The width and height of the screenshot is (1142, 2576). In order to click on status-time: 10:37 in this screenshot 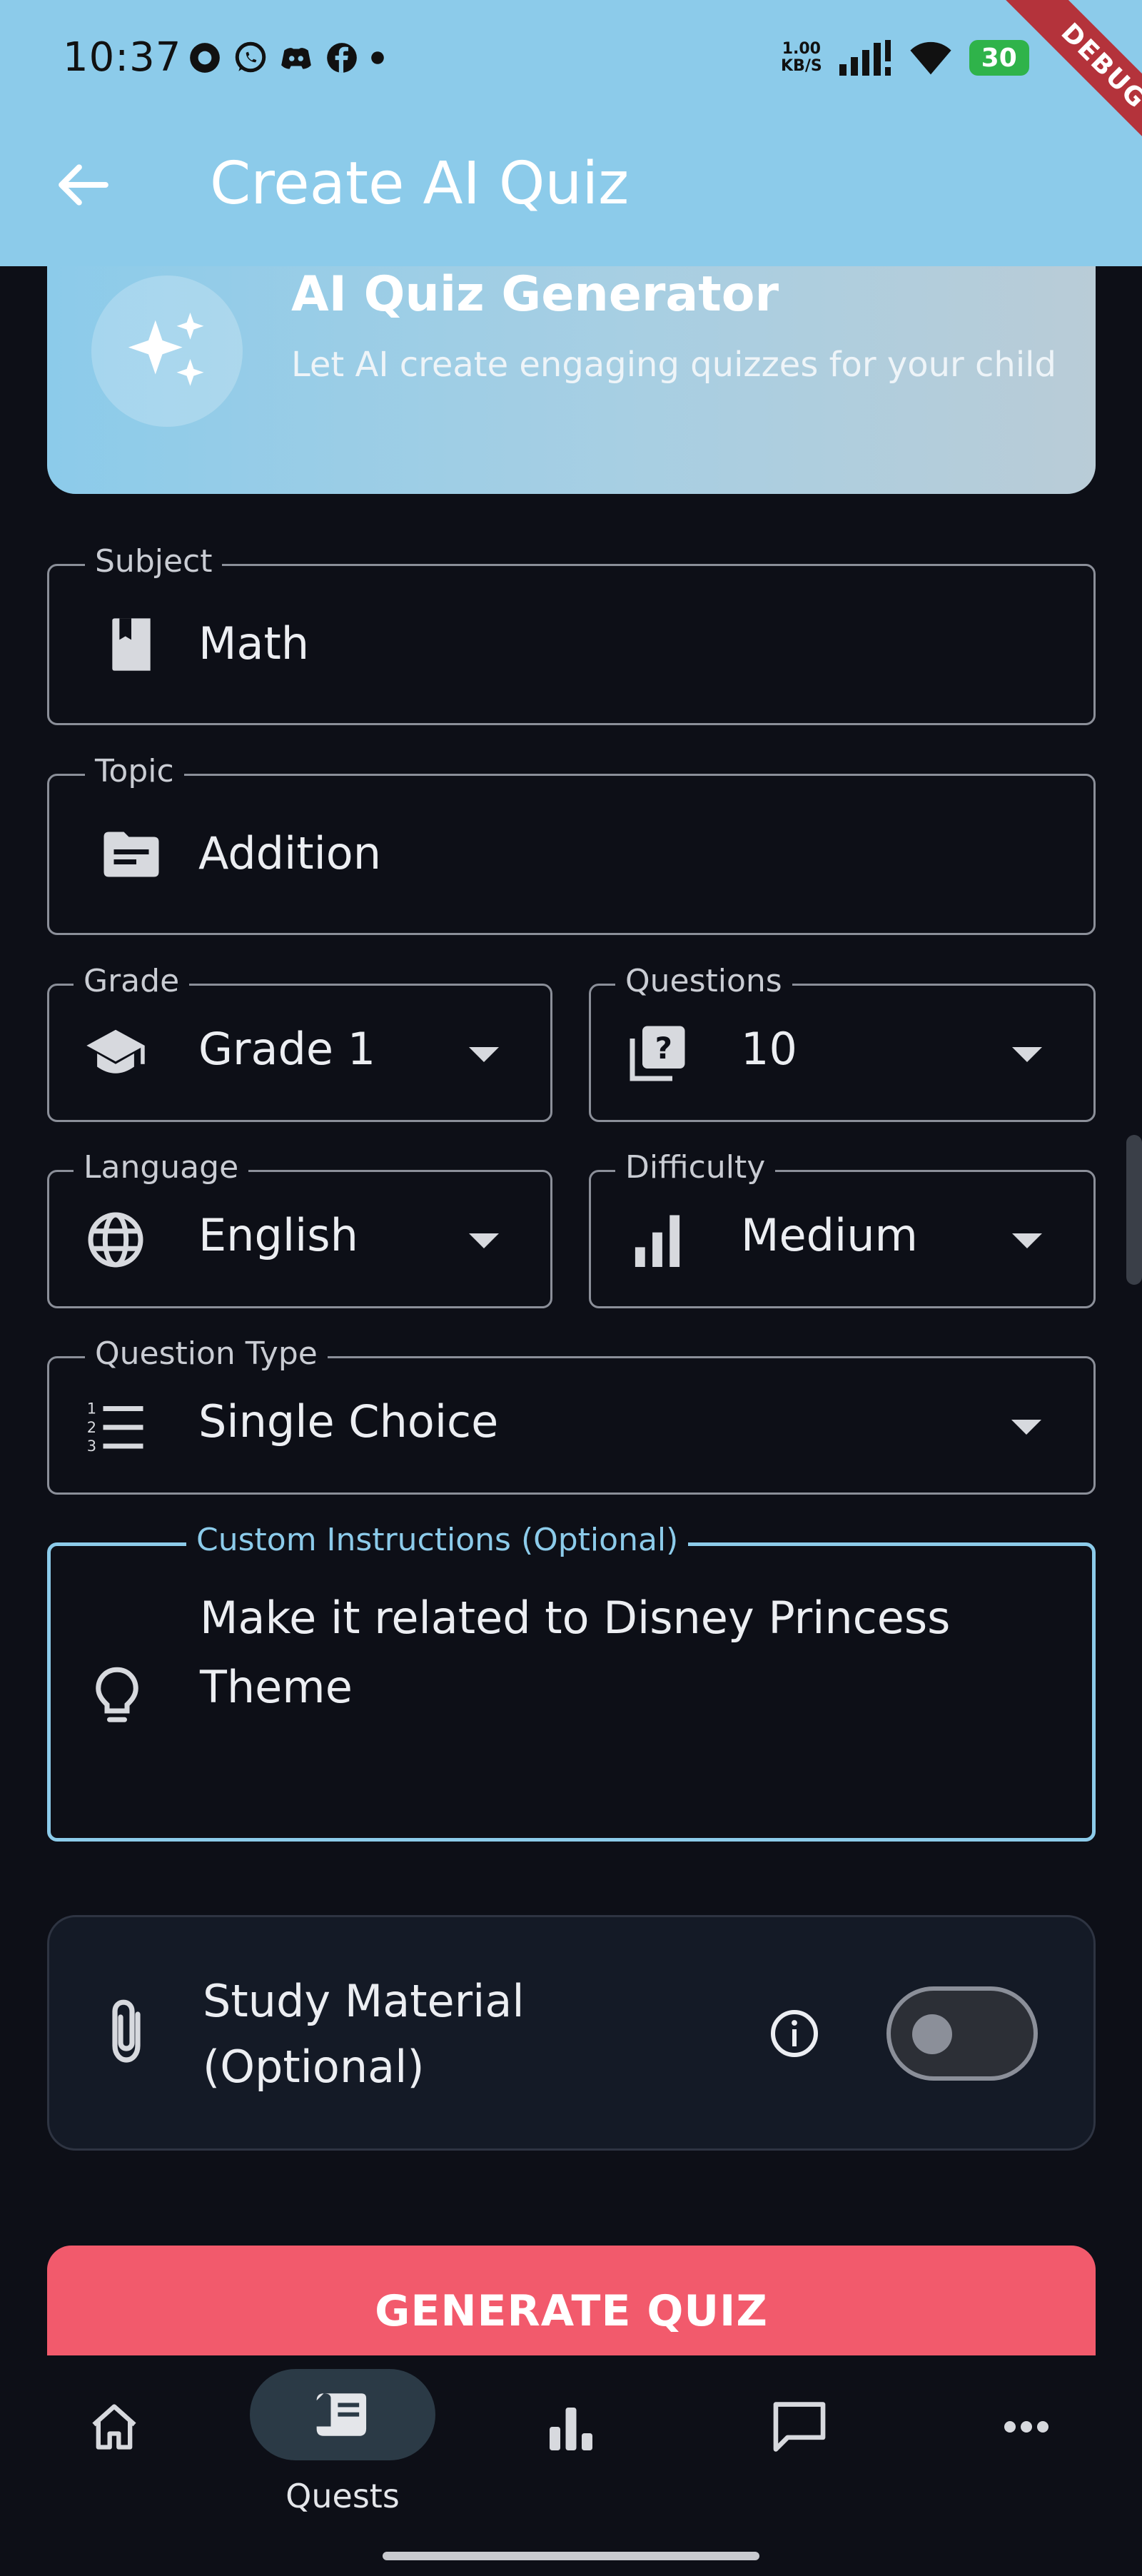, I will do `click(122, 57)`.